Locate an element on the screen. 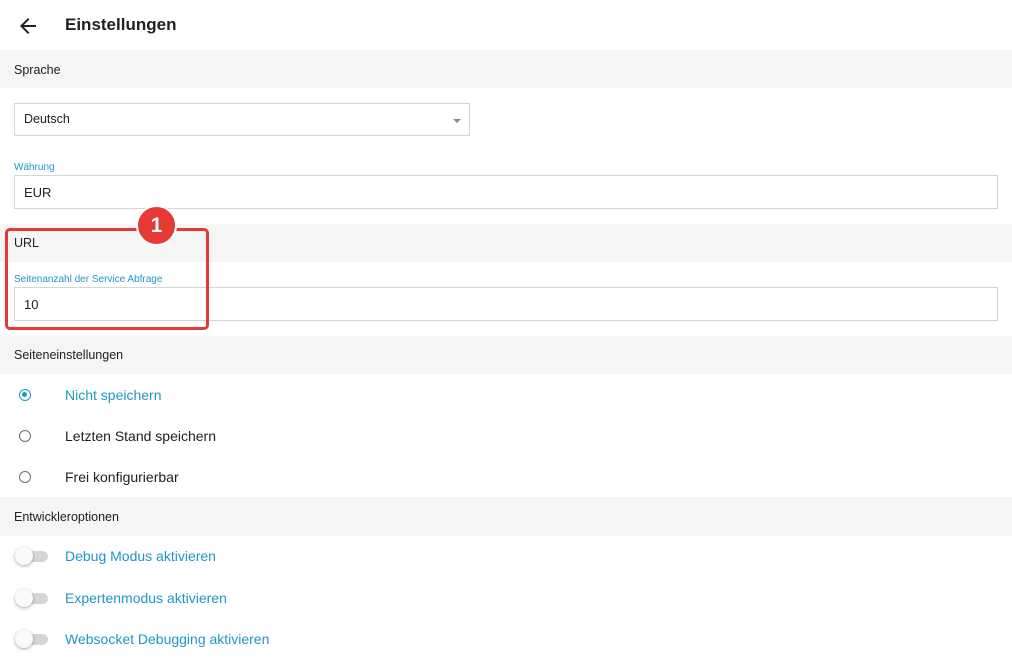 This screenshot has width=1012, height=664. radio-label: Nicht speichern is located at coordinates (113, 395).